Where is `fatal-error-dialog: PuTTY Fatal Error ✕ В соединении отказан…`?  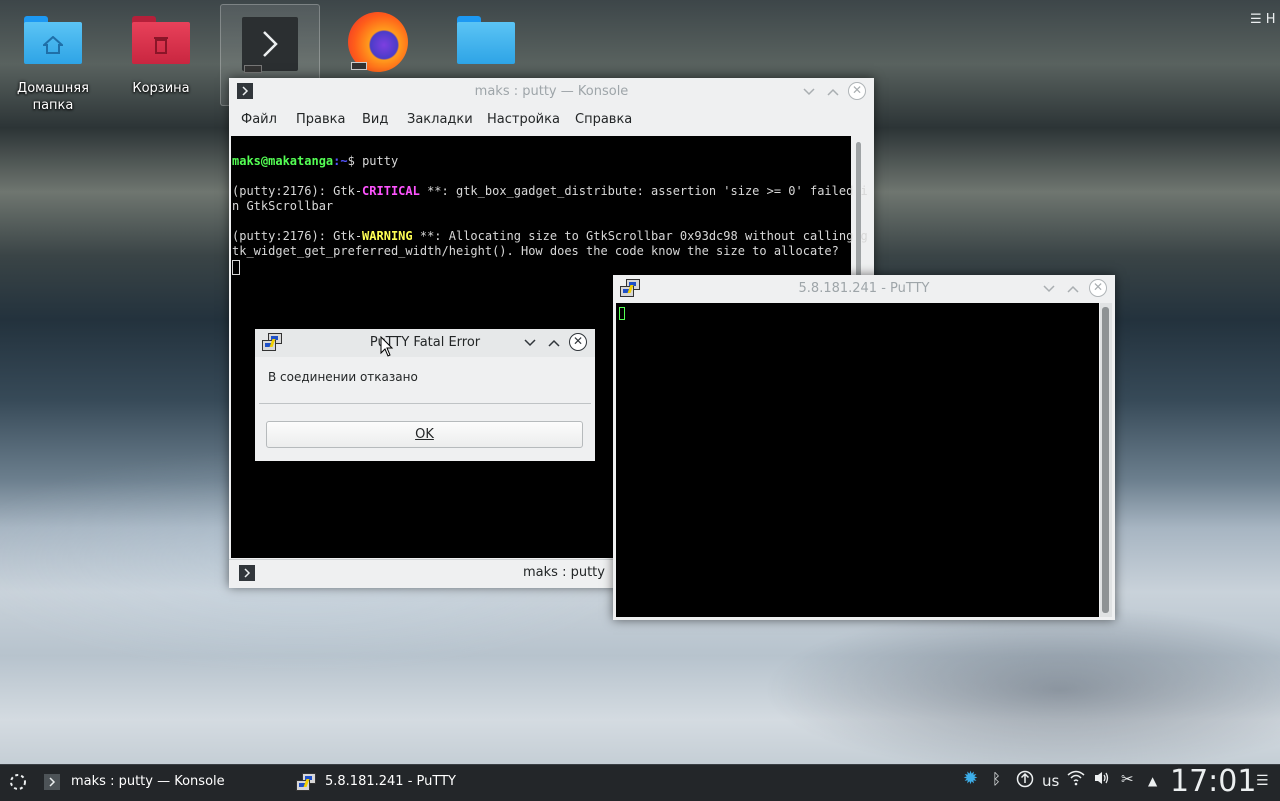
fatal-error-dialog: PuTTY Fatal Error ✕ В соединении отказан… is located at coordinates (425, 395).